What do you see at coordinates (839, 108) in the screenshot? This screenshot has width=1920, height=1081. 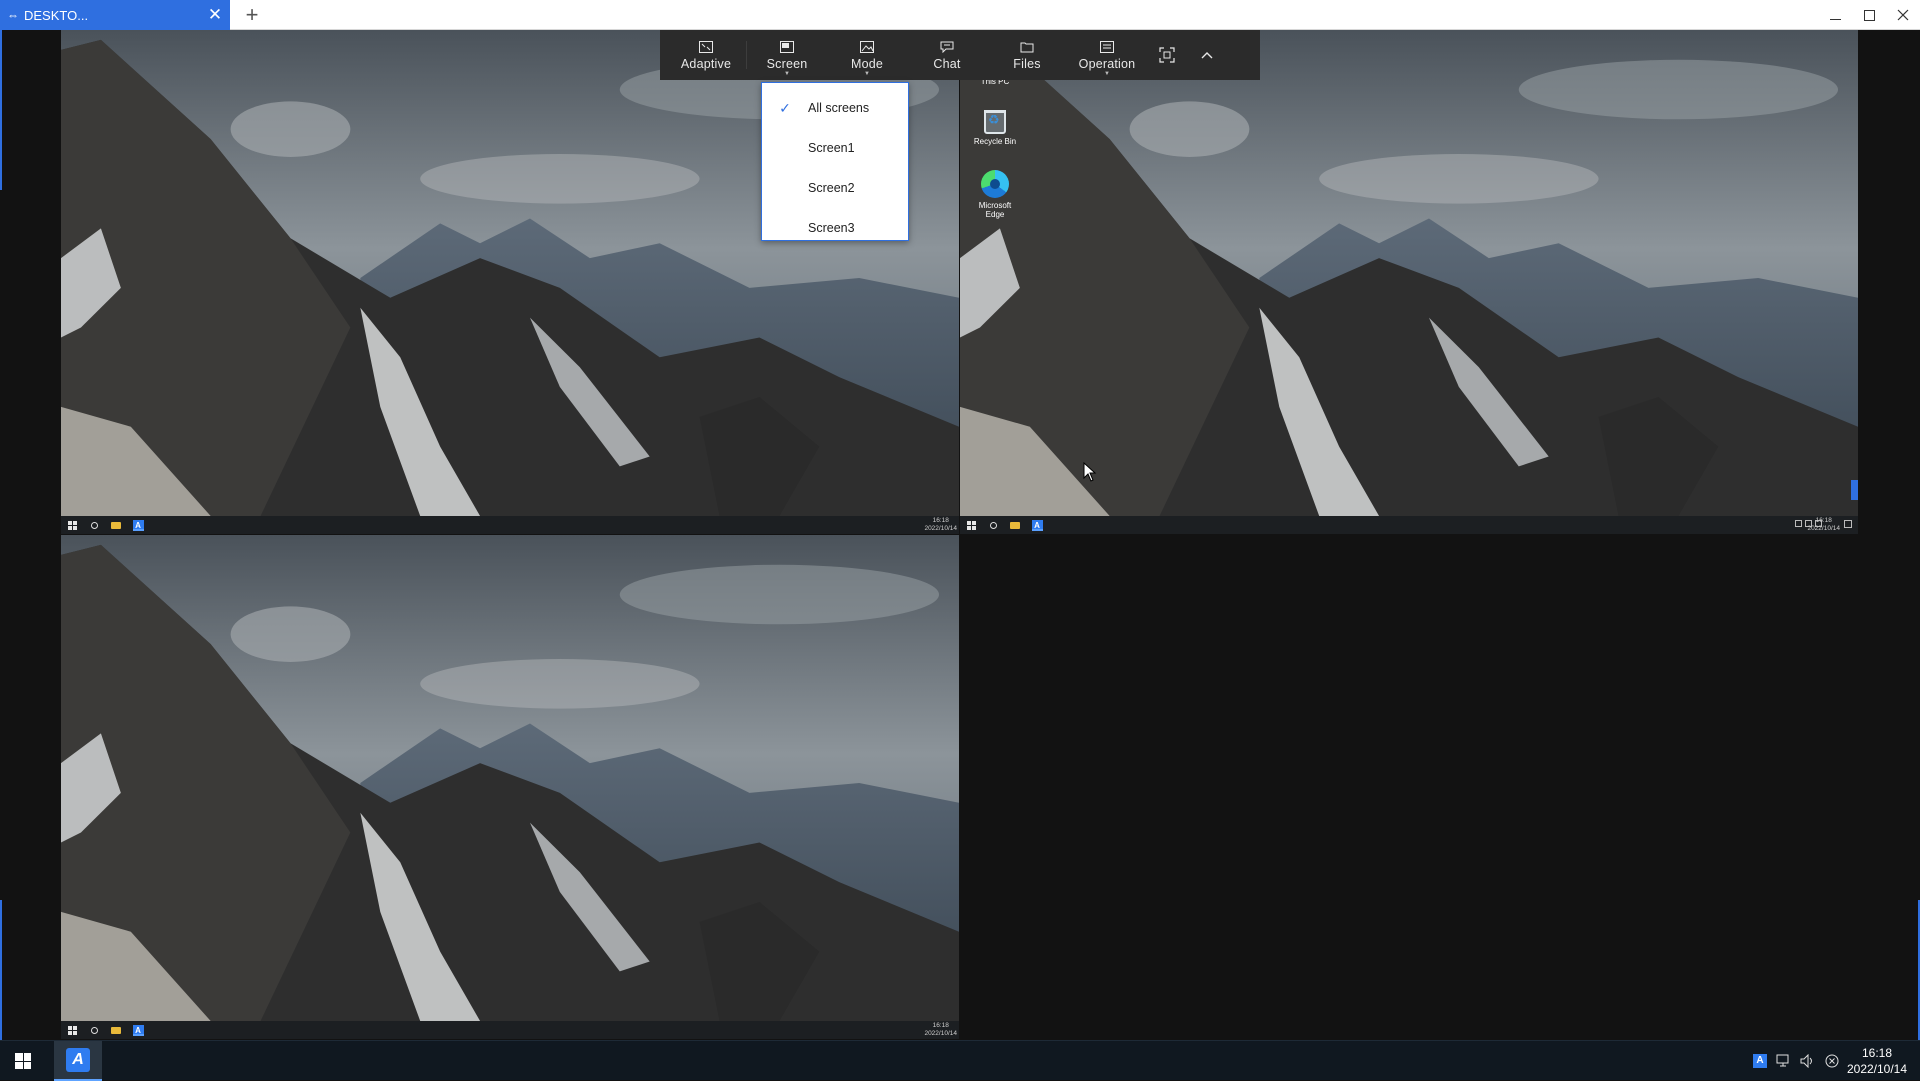 I see `menu-item-label: All screens` at bounding box center [839, 108].